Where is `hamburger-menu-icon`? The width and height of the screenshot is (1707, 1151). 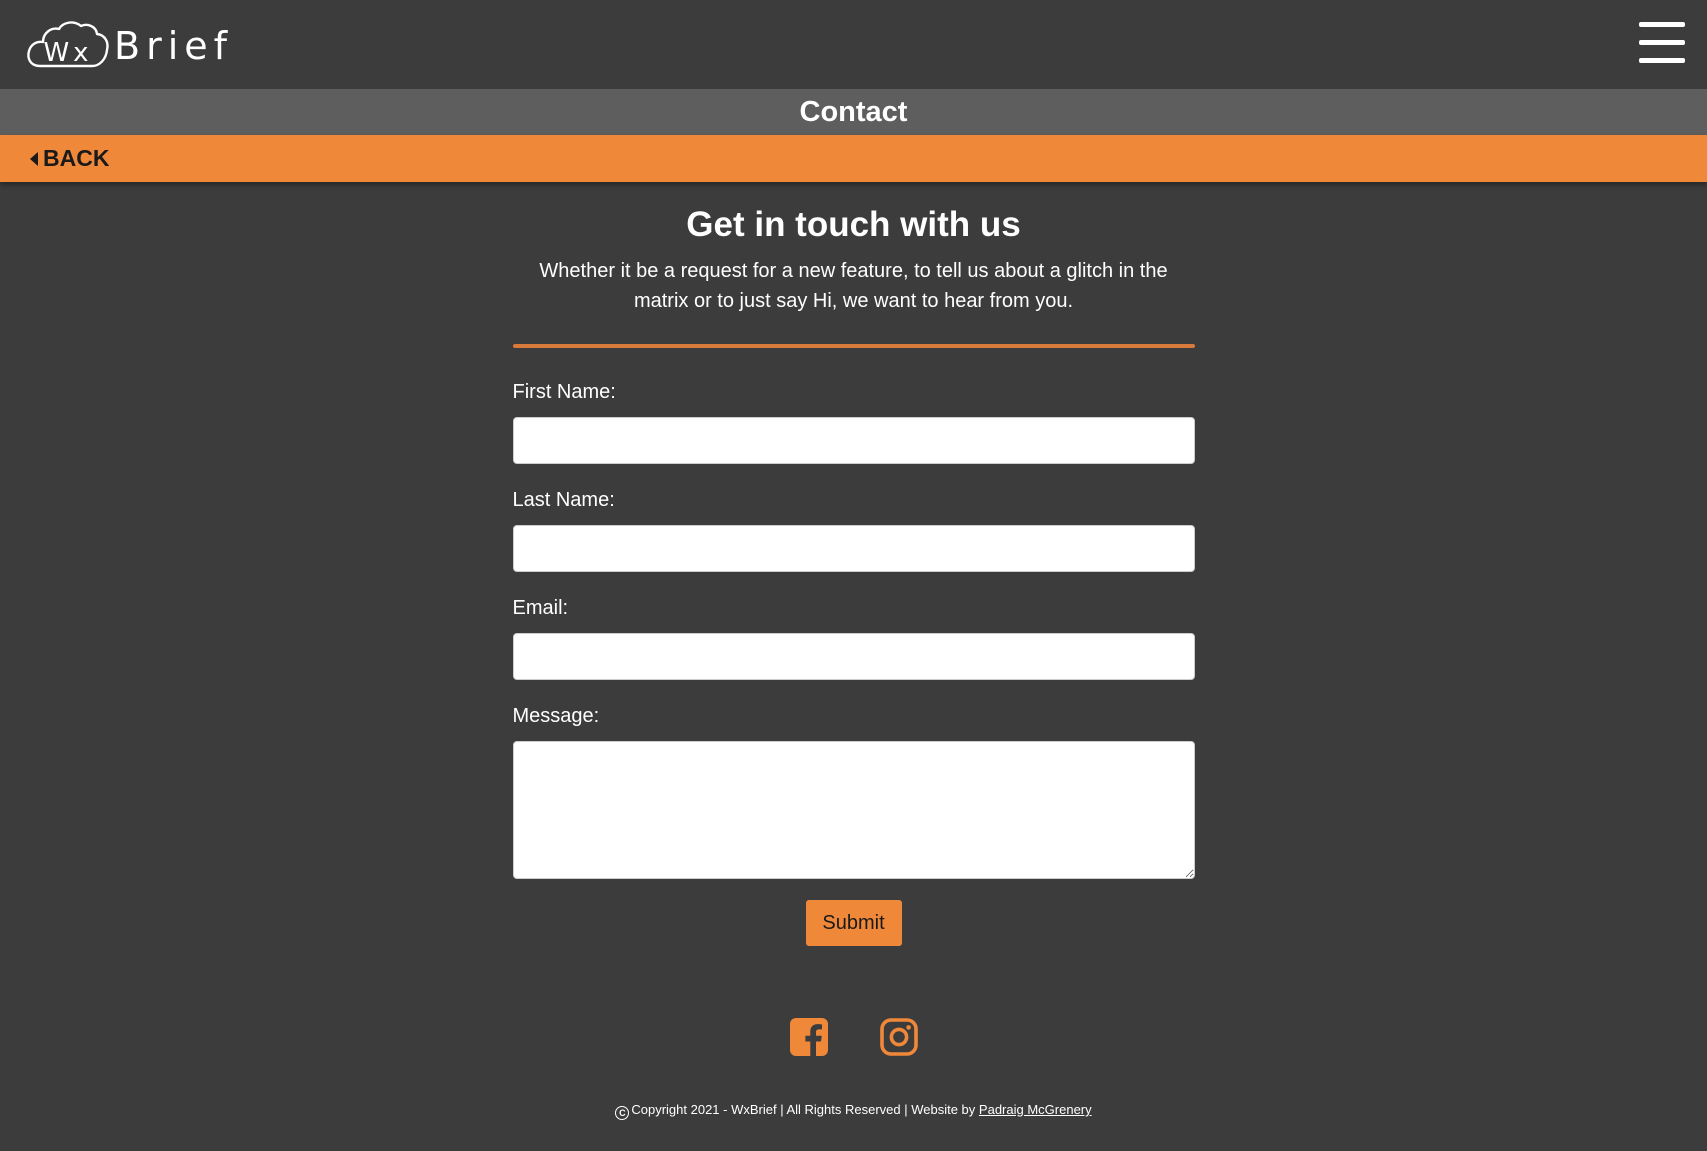
hamburger-menu-icon is located at coordinates (1663, 43).